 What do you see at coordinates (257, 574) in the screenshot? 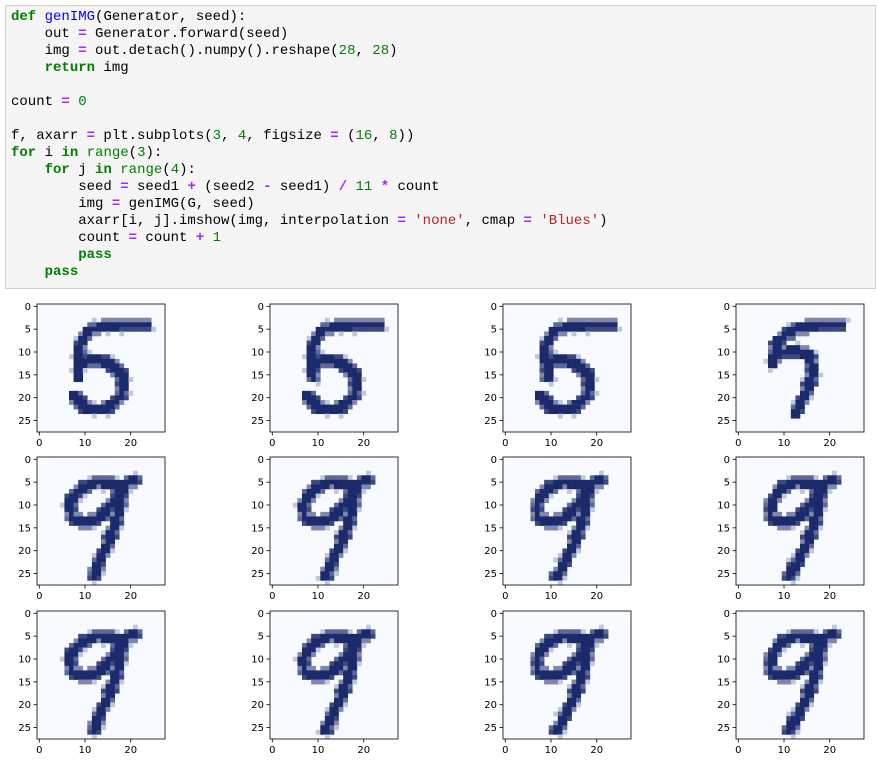
I see `y-tick-label: 25` at bounding box center [257, 574].